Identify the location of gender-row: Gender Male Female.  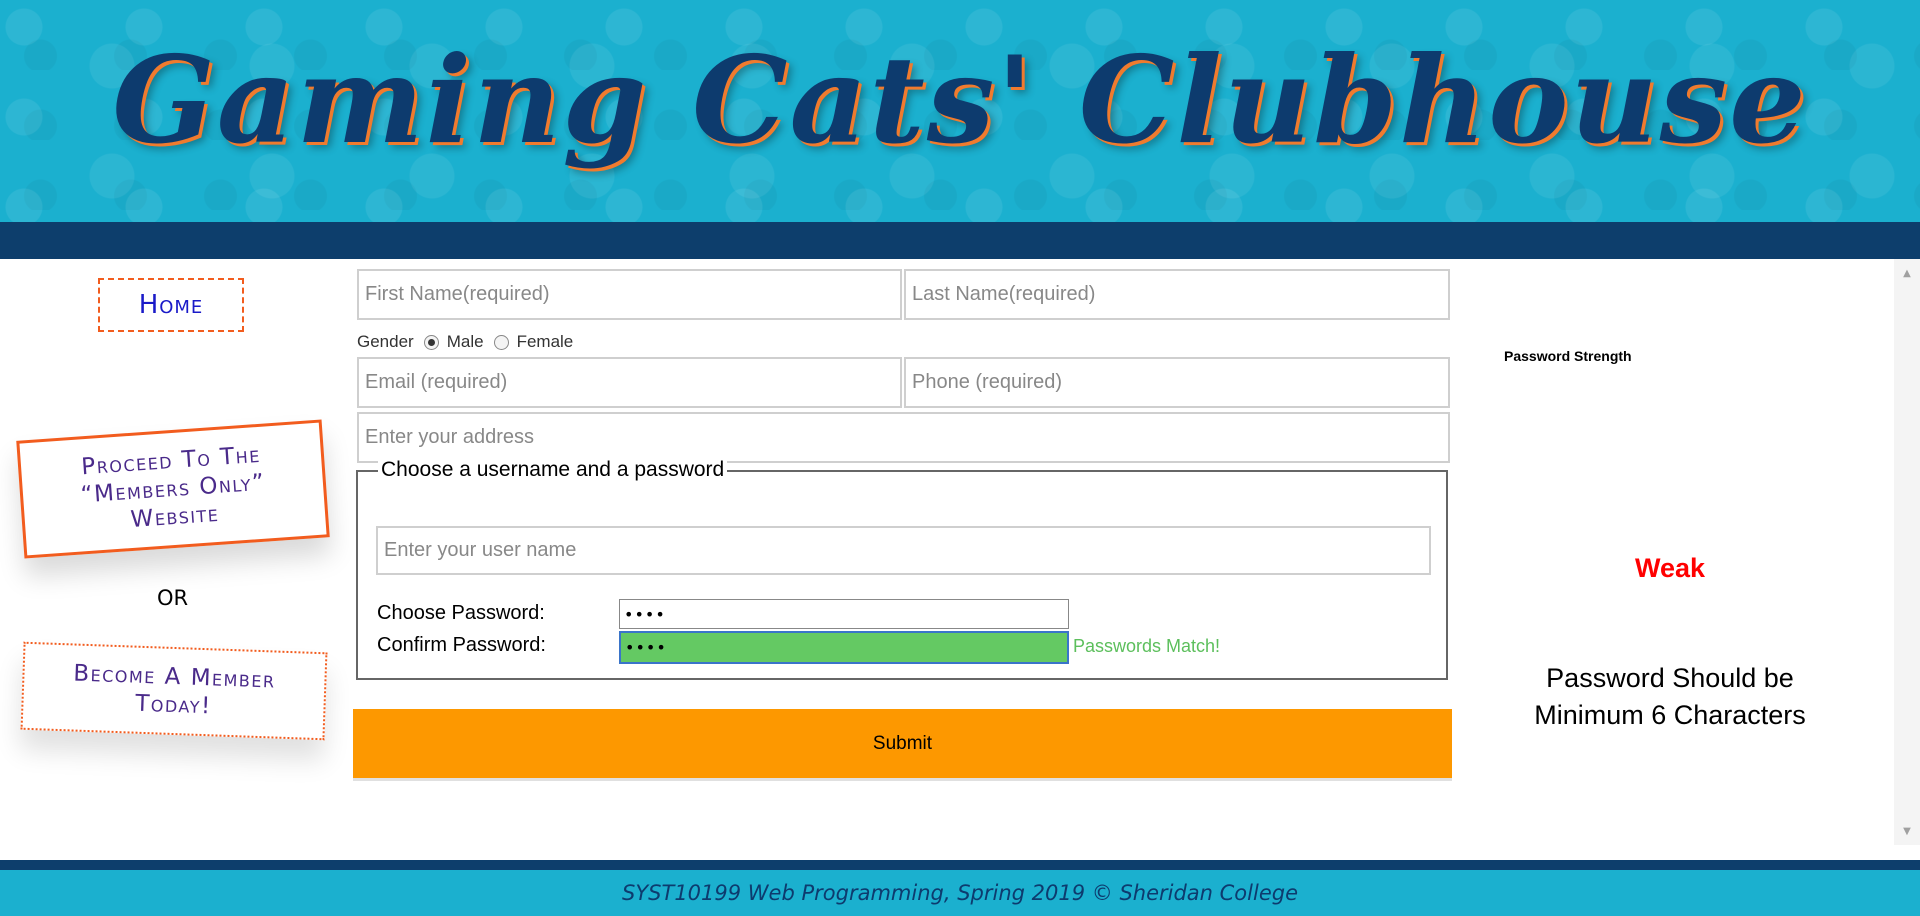
(465, 342).